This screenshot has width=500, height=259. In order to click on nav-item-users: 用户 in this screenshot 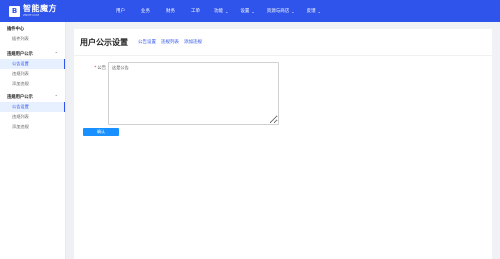, I will do `click(120, 11)`.